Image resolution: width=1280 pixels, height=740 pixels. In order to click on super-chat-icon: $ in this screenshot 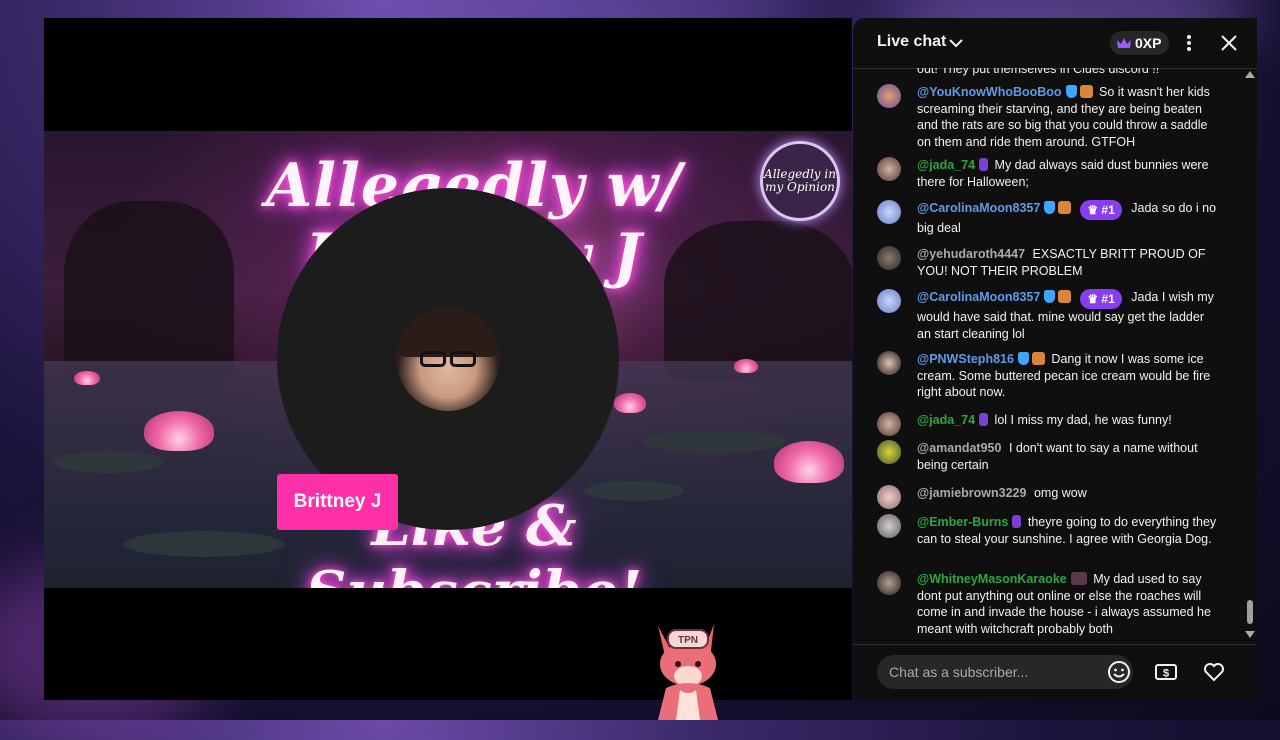, I will do `click(1166, 672)`.